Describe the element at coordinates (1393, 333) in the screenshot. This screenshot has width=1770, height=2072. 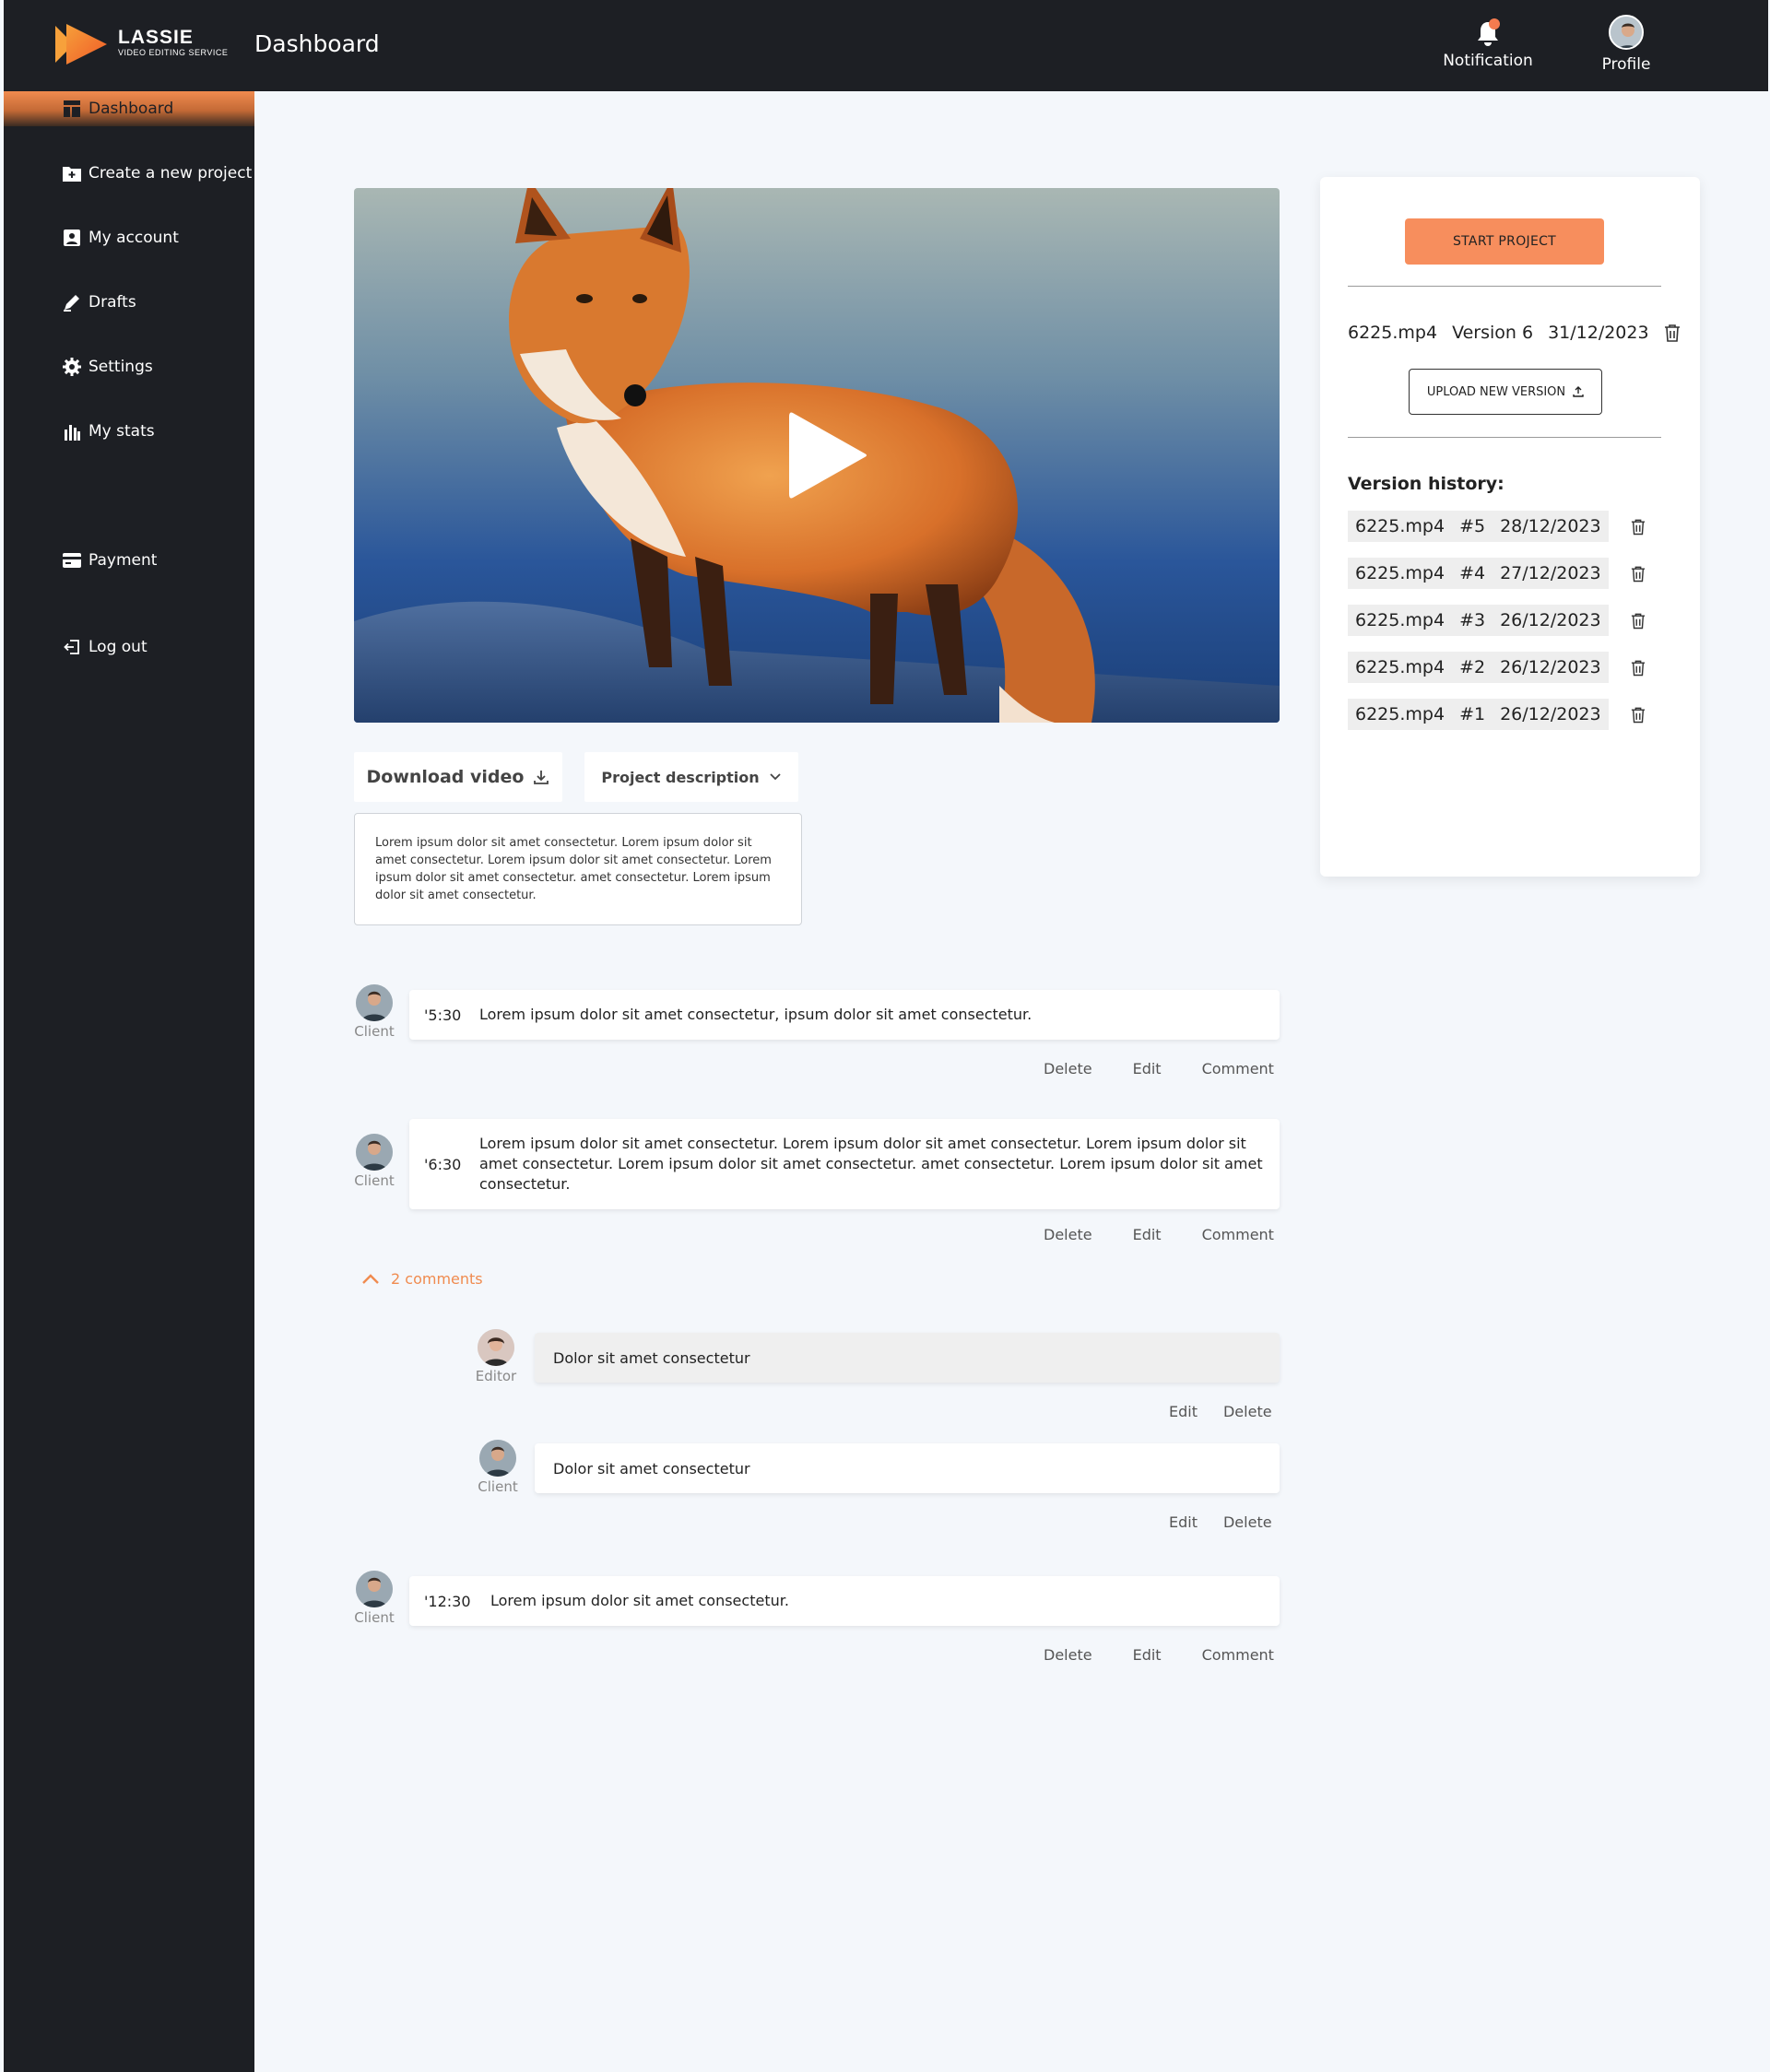
I see `current-file-name: 6225.mp4` at that location.